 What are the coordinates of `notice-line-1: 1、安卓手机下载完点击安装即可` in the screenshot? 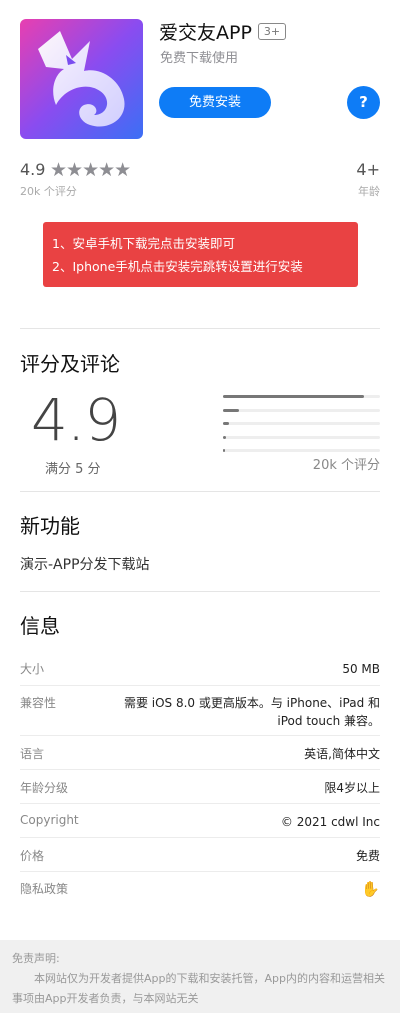 It's located at (143, 243).